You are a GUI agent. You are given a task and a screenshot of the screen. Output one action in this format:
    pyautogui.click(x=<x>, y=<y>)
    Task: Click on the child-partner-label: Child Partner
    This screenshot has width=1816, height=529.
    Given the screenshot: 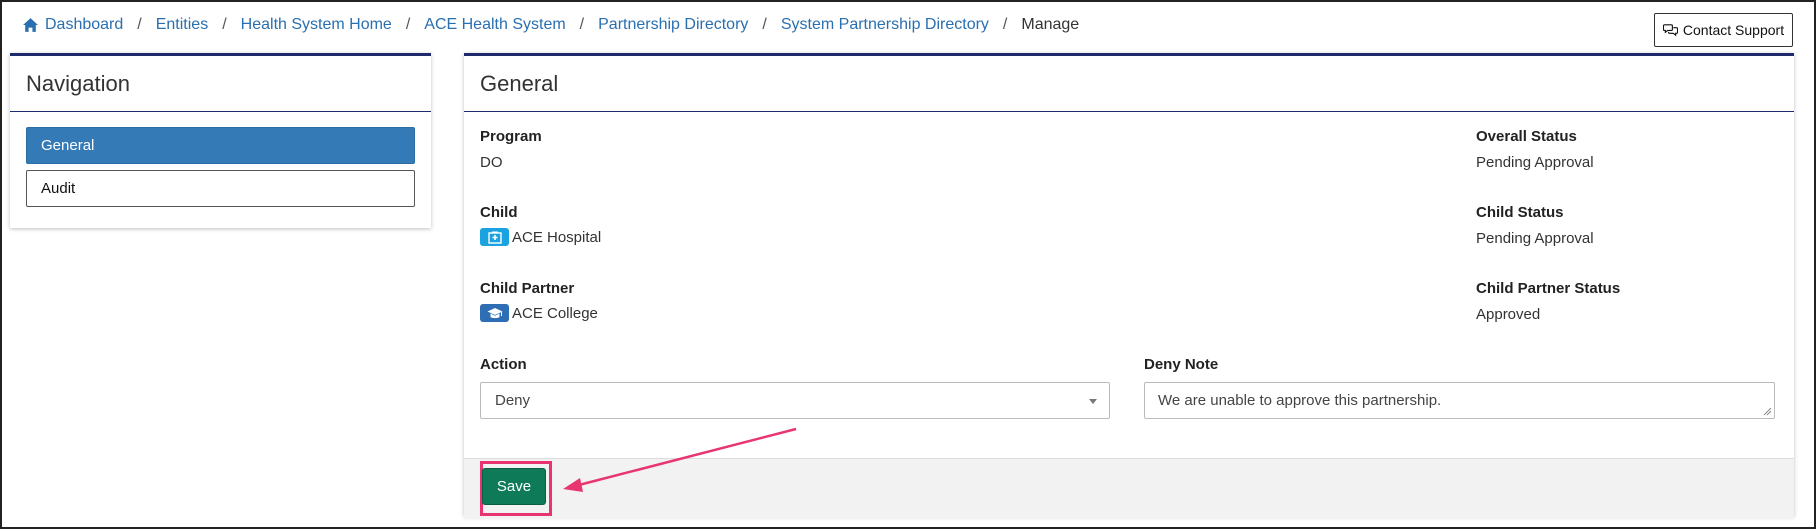 What is the action you would take?
    pyautogui.click(x=527, y=288)
    